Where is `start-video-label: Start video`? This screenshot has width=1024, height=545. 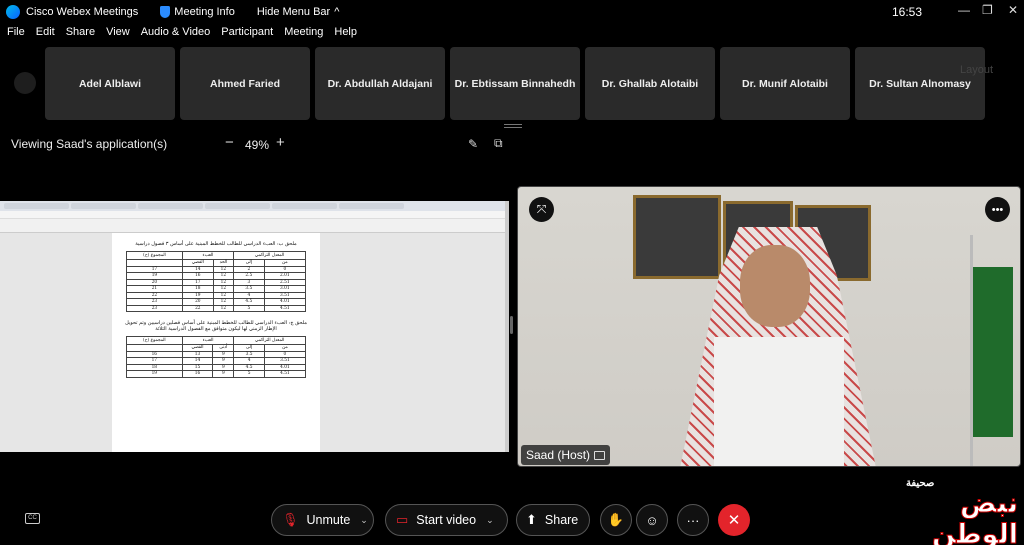 start-video-label: Start video is located at coordinates (446, 520).